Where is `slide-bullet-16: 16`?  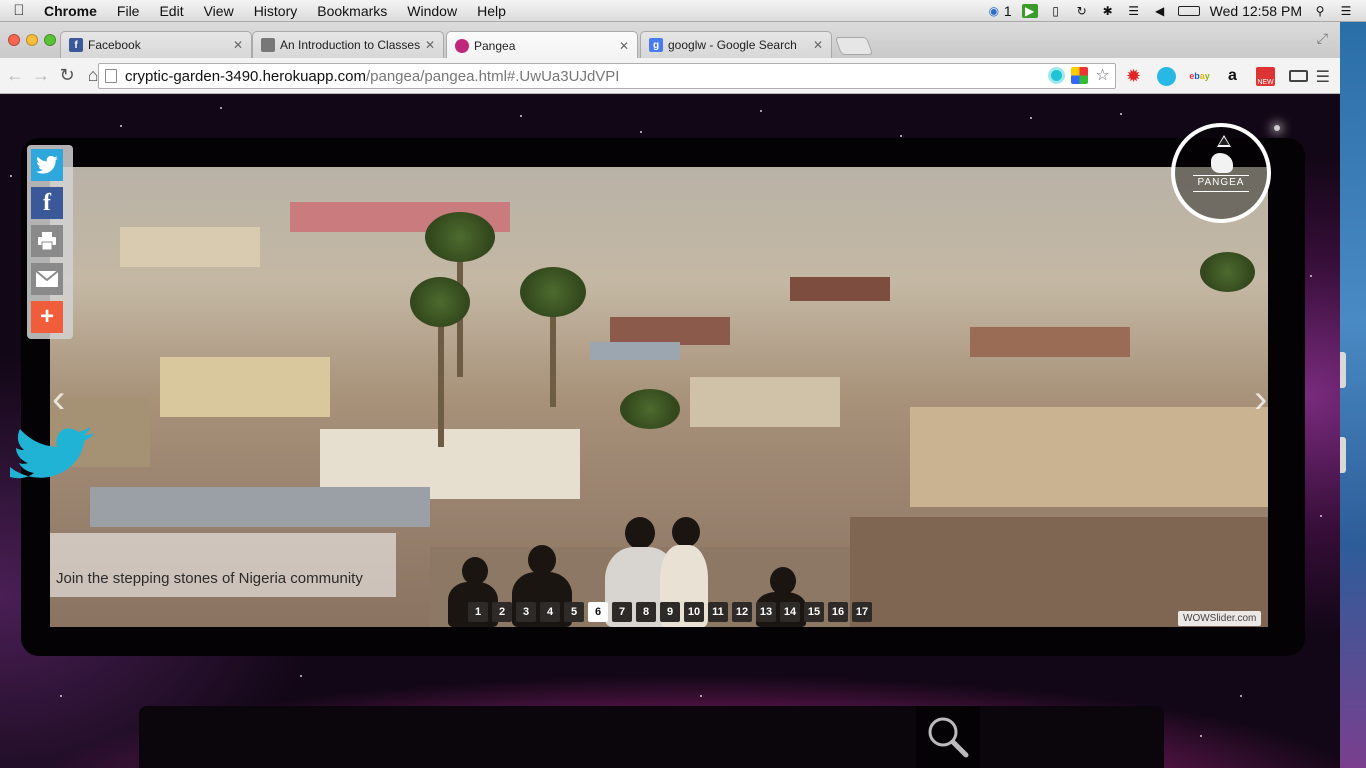
slide-bullet-16: 16 is located at coordinates (838, 612).